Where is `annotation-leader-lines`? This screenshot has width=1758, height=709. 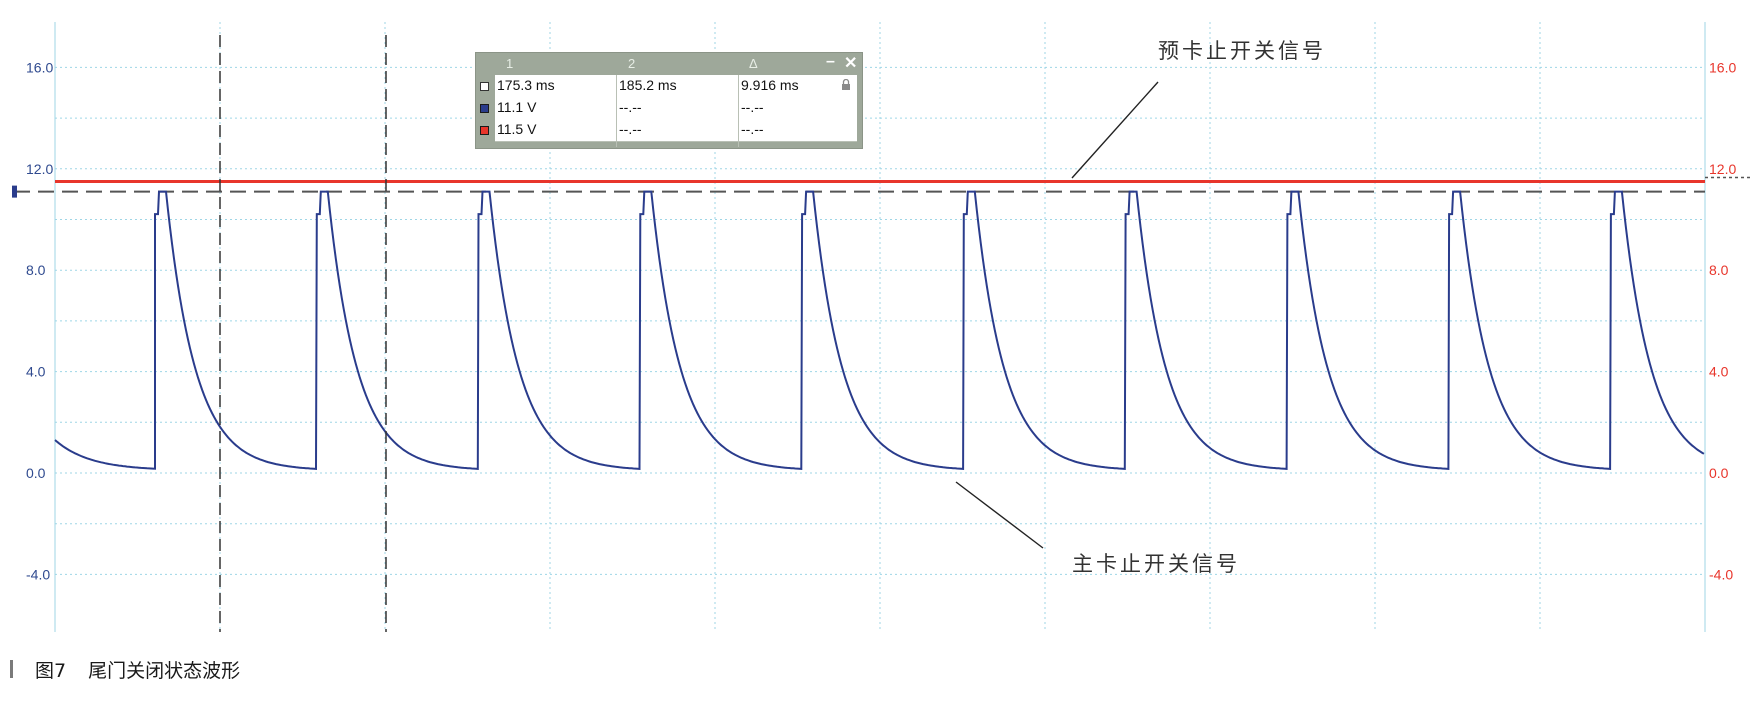
annotation-leader-lines is located at coordinates (1057, 315).